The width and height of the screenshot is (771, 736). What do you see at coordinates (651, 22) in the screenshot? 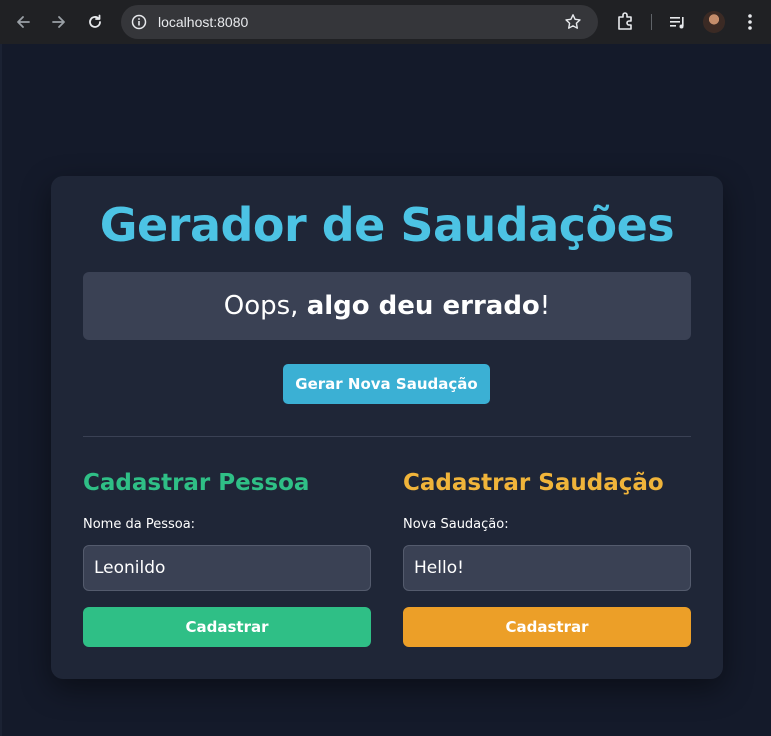
I see `toolbar-separator` at bounding box center [651, 22].